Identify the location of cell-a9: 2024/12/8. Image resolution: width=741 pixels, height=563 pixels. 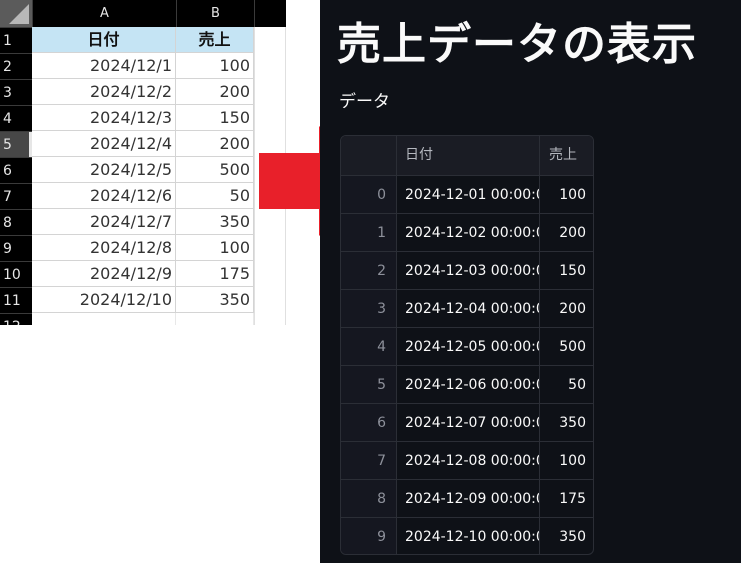
(104, 248).